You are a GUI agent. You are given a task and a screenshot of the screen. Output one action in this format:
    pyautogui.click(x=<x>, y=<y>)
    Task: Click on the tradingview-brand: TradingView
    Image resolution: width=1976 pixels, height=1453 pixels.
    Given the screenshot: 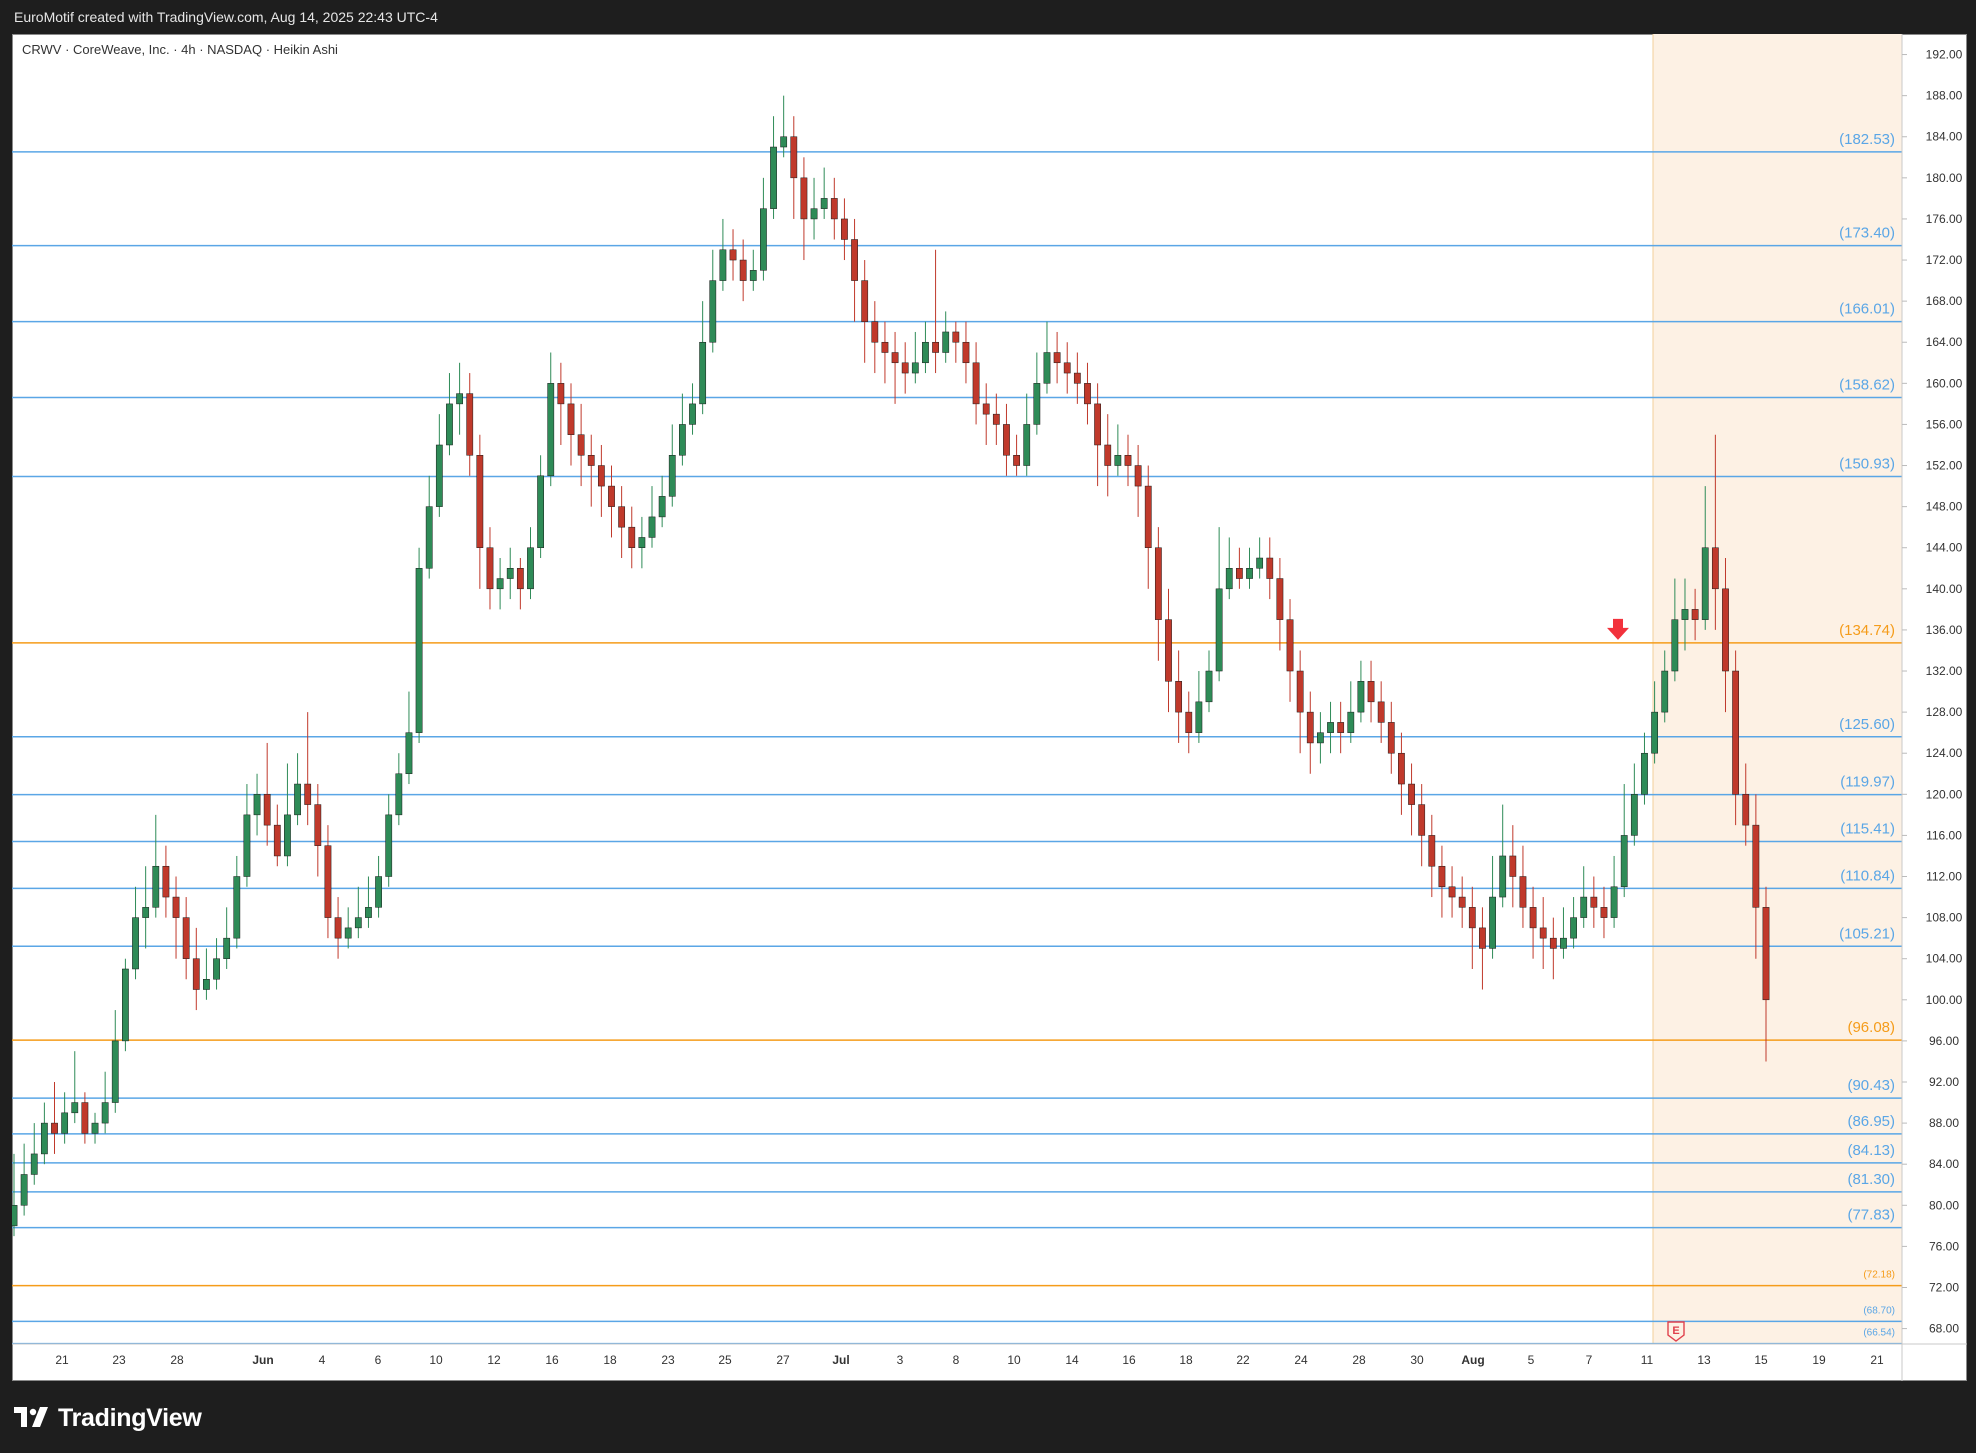 What is the action you would take?
    pyautogui.click(x=108, y=1418)
    